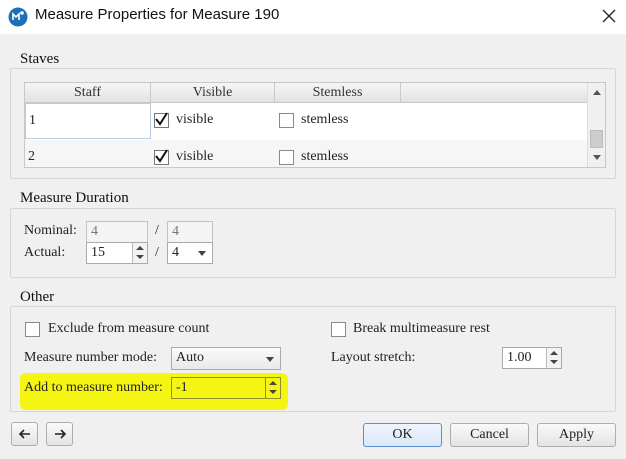 The width and height of the screenshot is (626, 459). I want to click on table-row: 1 visible stemless, so click(306, 121).